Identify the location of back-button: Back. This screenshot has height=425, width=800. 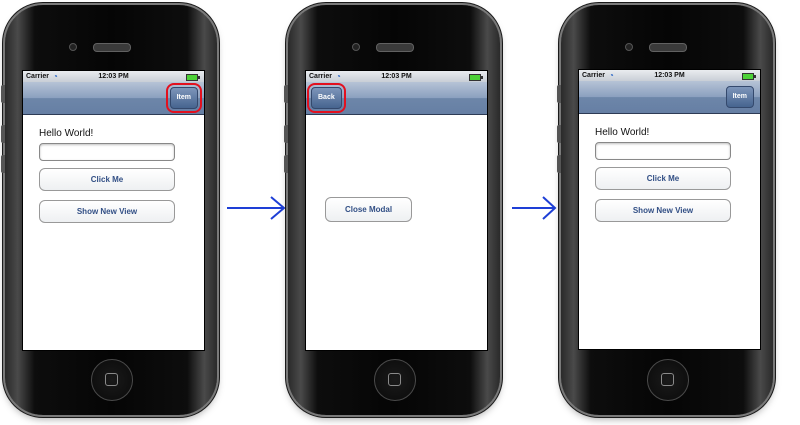
(326, 98).